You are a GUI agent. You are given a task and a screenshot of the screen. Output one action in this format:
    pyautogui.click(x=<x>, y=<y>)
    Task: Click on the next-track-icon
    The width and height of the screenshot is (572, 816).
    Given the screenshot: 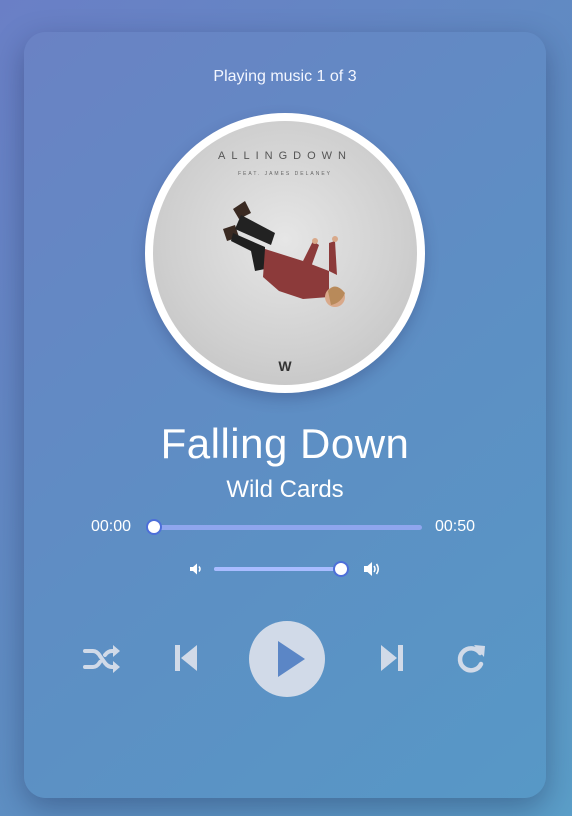 What is the action you would take?
    pyautogui.click(x=392, y=658)
    